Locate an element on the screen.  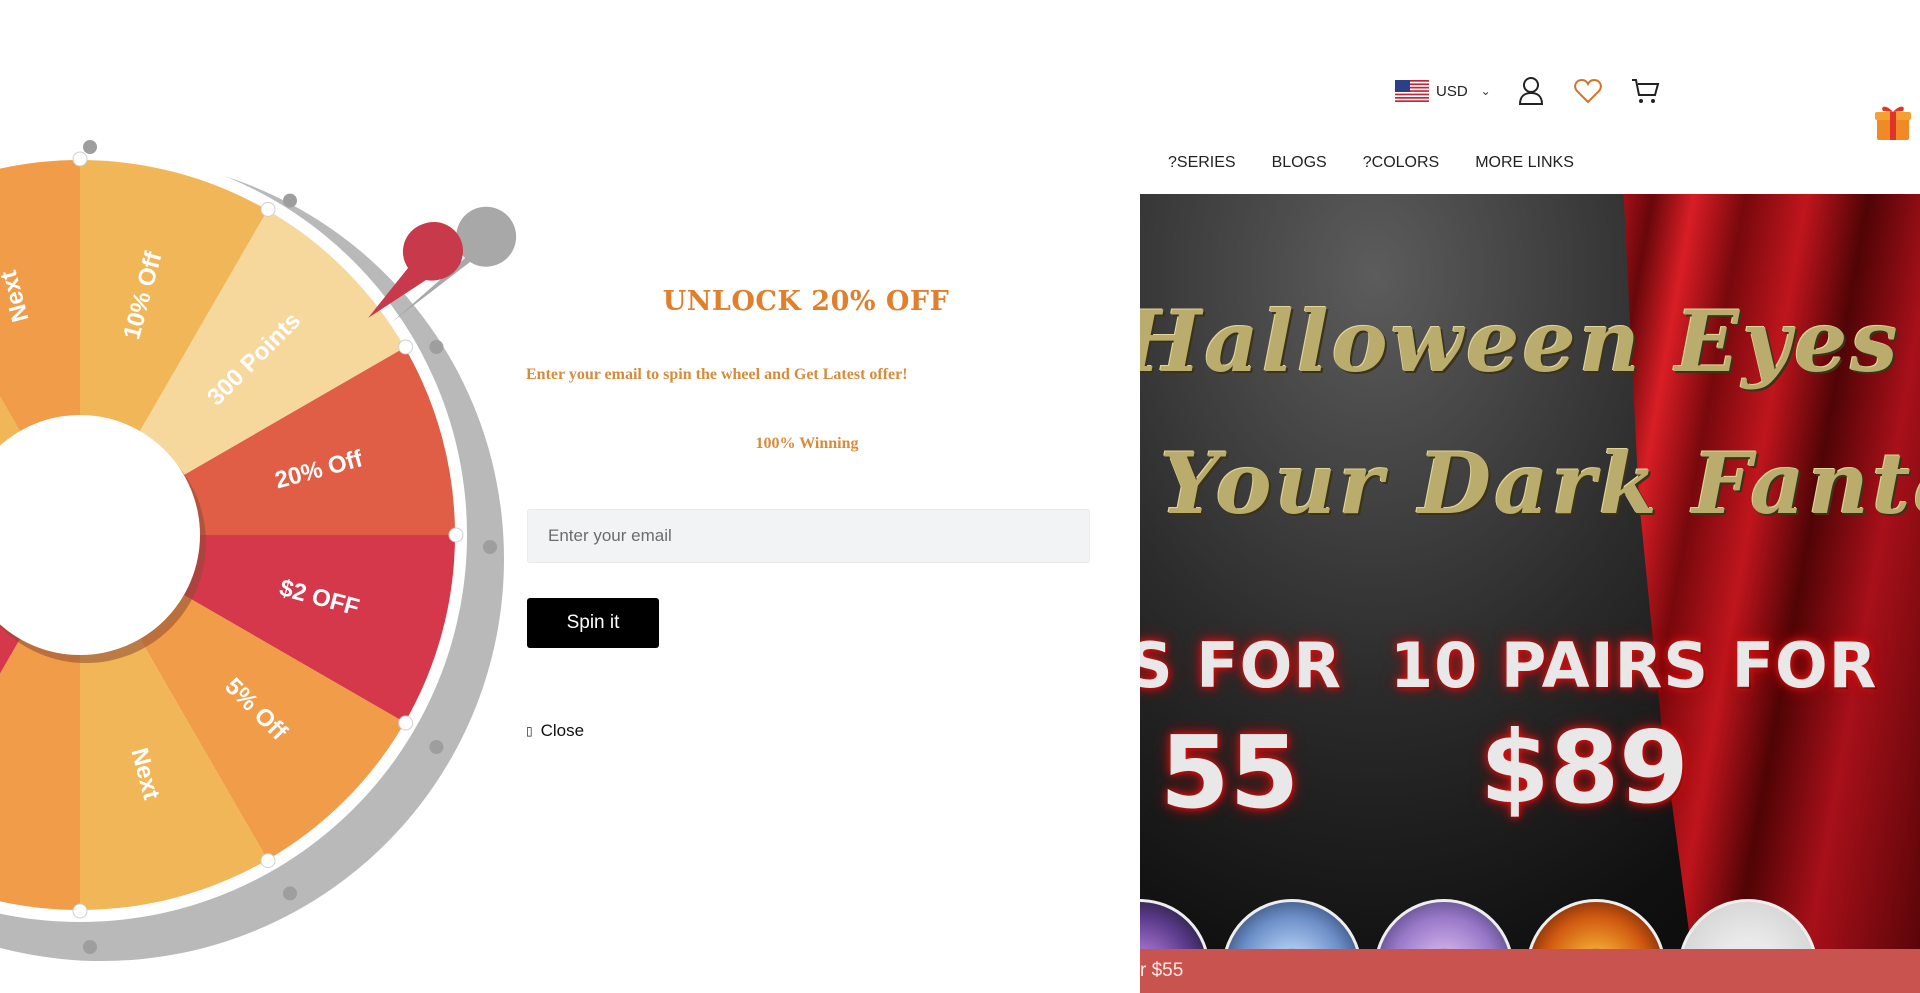
close-icon: ▯ is located at coordinates (529, 731).